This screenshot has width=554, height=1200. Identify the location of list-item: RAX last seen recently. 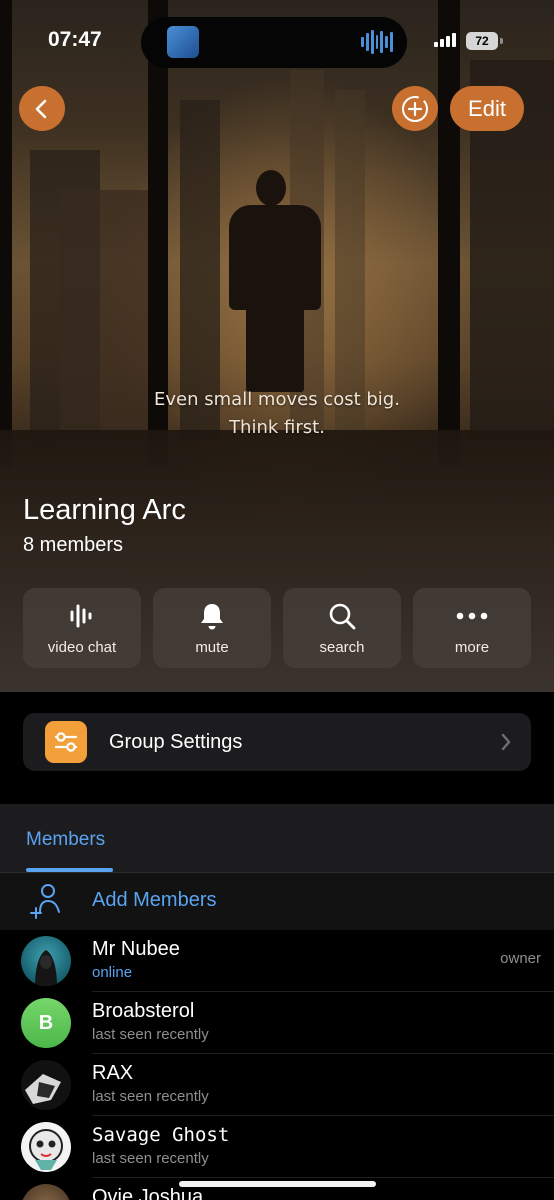
(277, 1085).